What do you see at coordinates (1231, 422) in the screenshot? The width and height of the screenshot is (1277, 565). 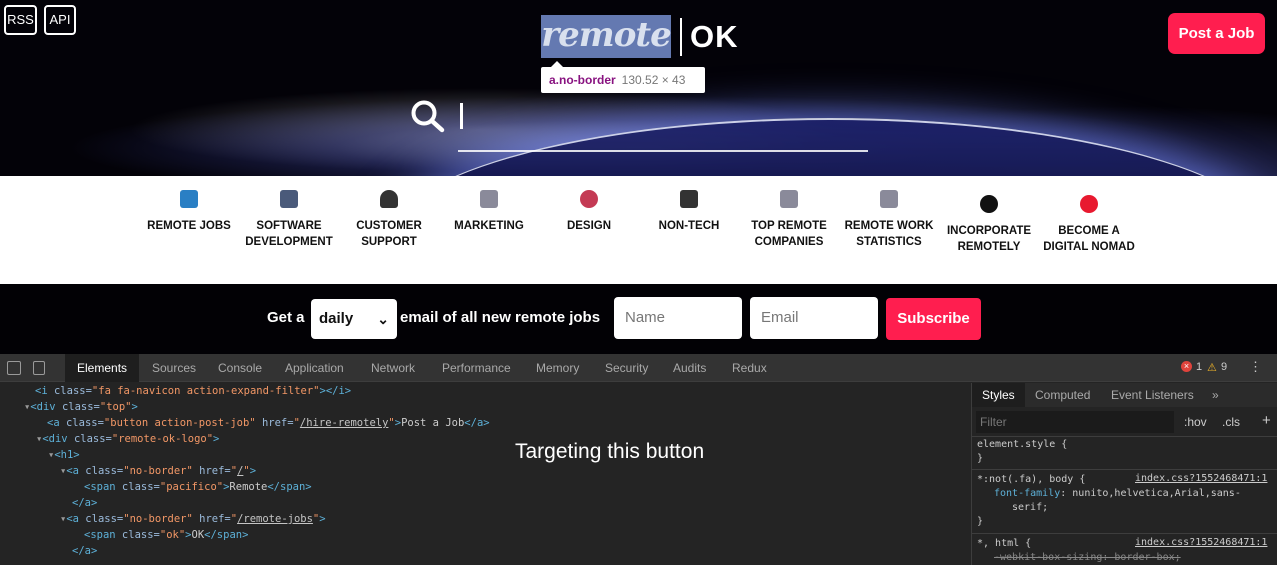 I see `class-toggle: .cls` at bounding box center [1231, 422].